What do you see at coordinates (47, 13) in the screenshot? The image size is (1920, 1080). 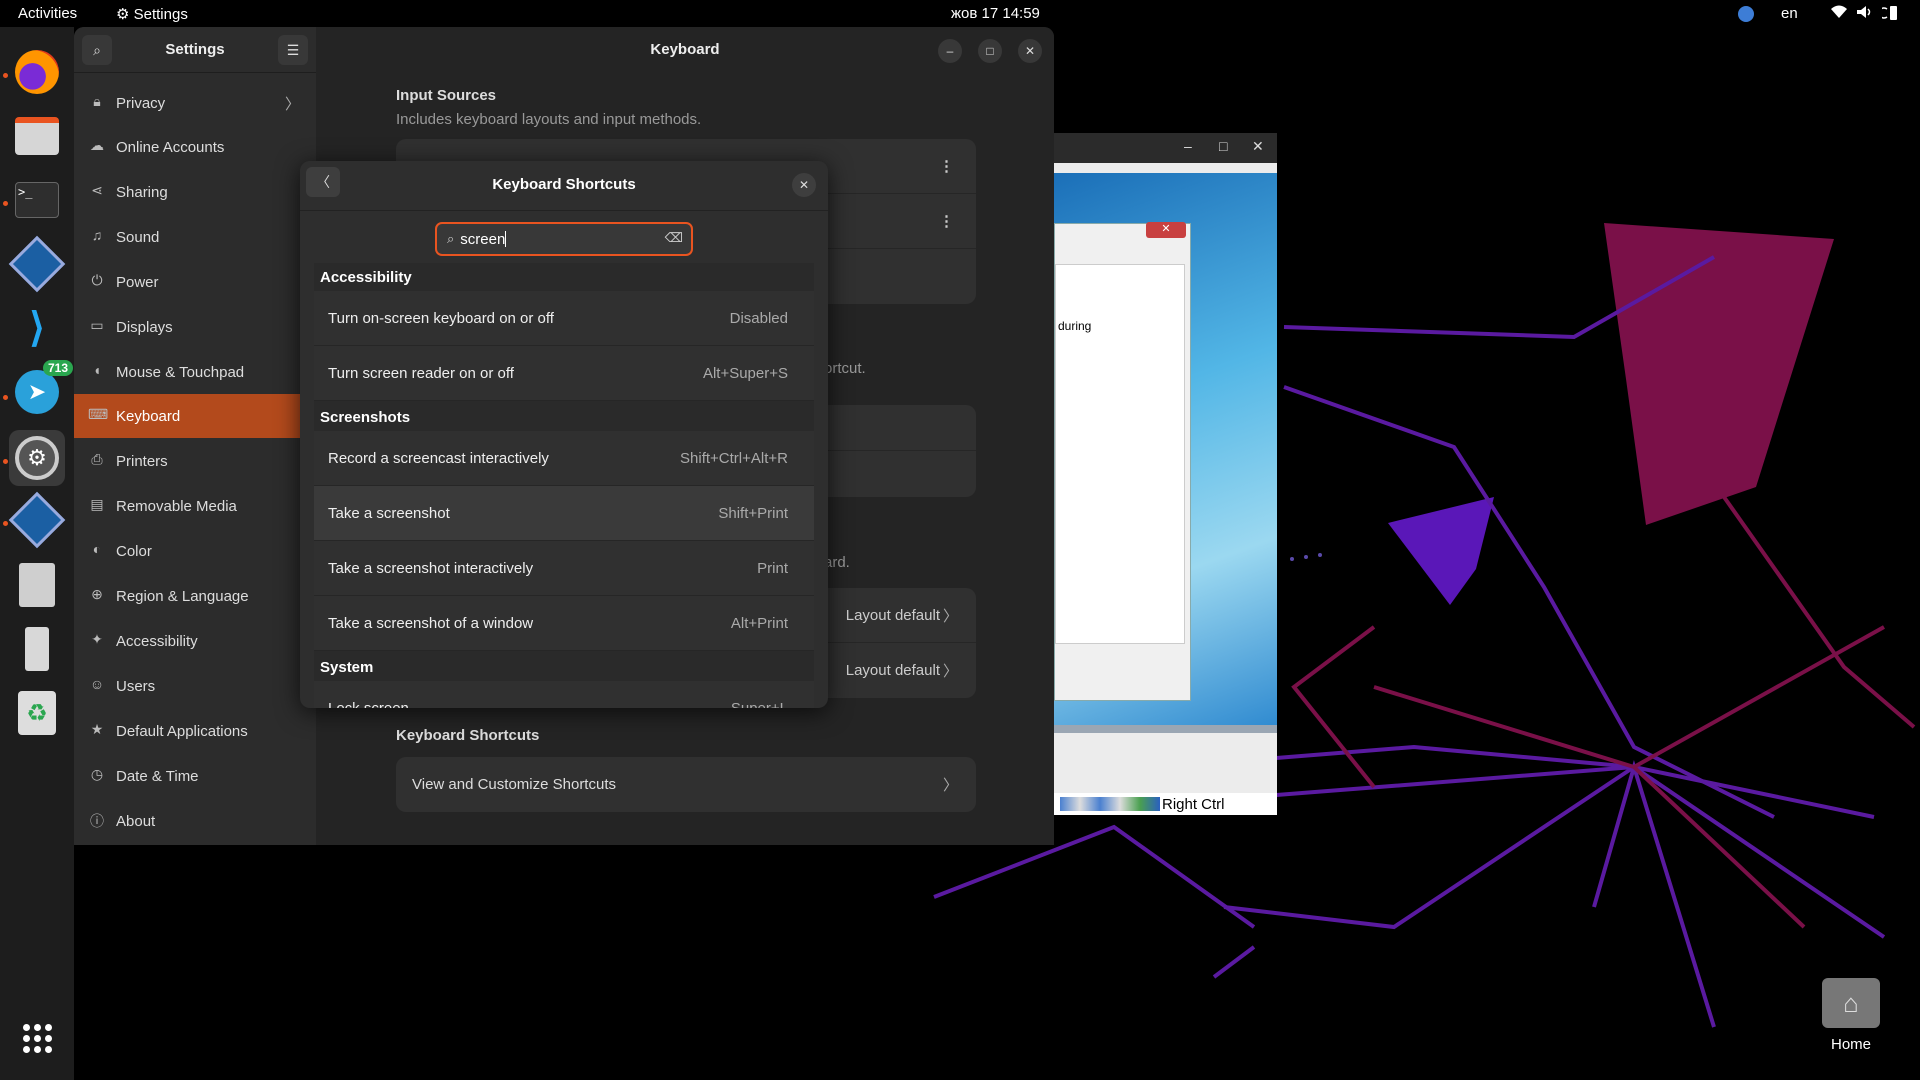 I see `activities-button: Activities` at bounding box center [47, 13].